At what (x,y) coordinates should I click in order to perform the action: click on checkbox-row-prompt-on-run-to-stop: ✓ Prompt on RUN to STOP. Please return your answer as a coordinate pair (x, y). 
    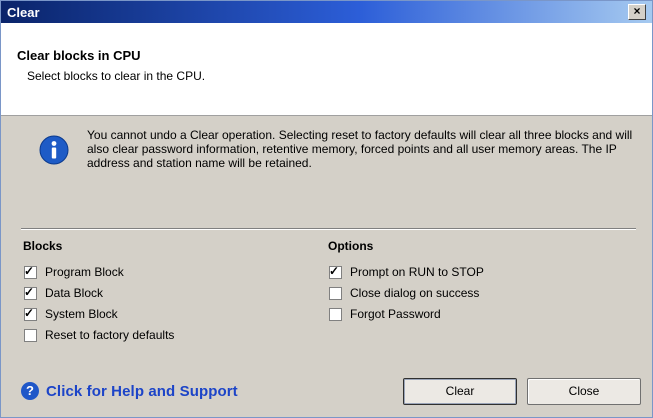
    Looking at the image, I should click on (406, 271).